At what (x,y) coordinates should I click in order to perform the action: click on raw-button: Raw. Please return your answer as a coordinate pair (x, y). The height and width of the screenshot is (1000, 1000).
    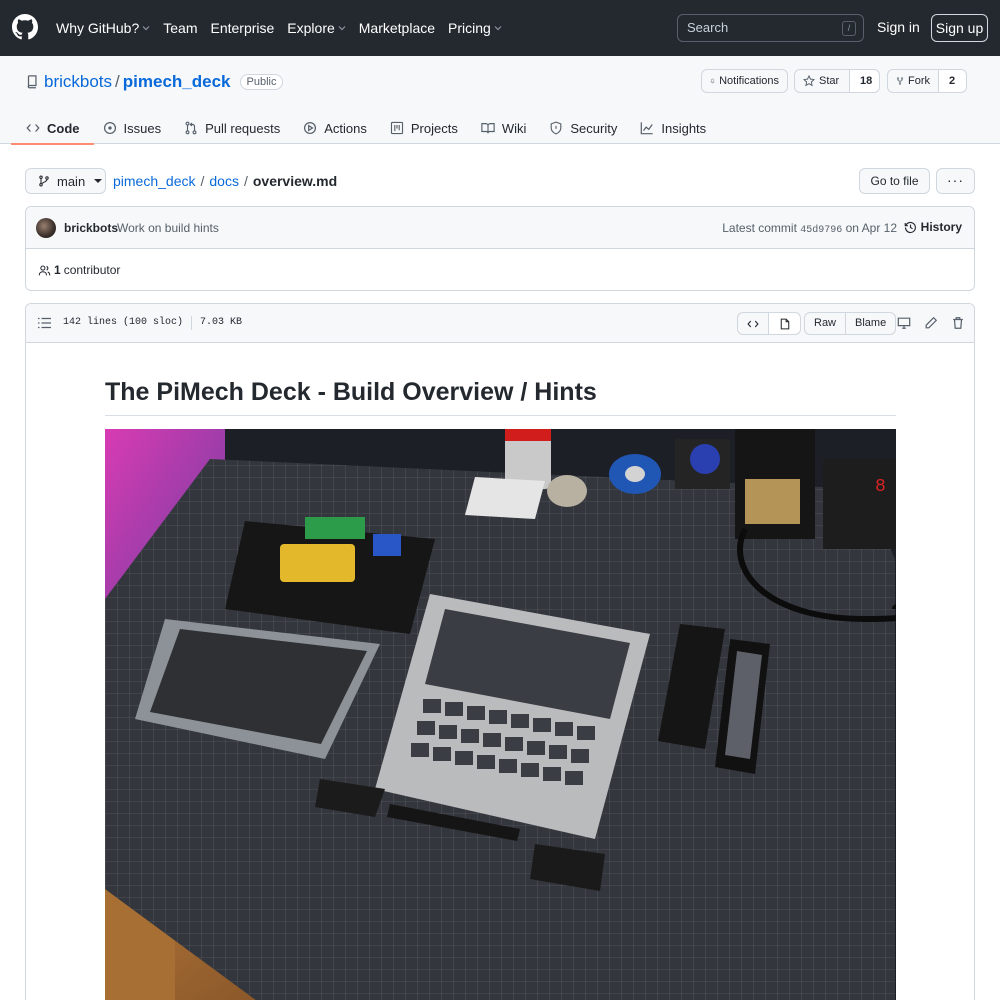
    Looking at the image, I should click on (825, 323).